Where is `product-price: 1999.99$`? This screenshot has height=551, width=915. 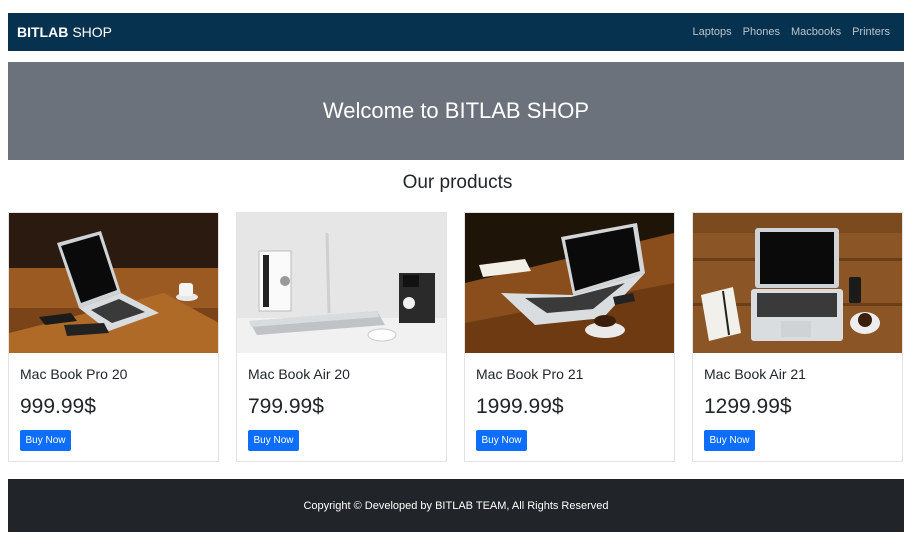
product-price: 1999.99$ is located at coordinates (520, 406).